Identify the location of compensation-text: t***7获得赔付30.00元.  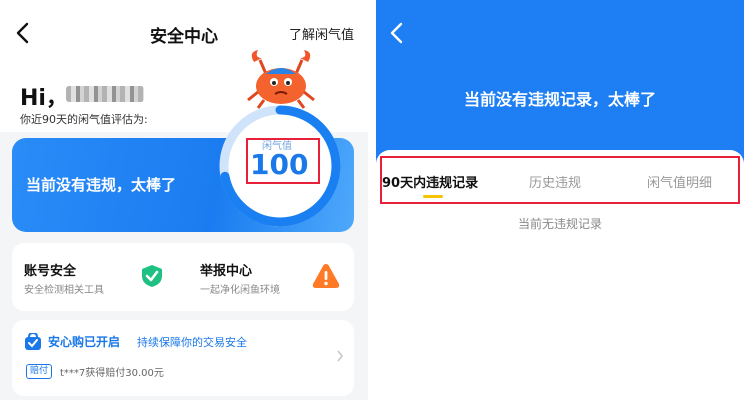
(112, 373).